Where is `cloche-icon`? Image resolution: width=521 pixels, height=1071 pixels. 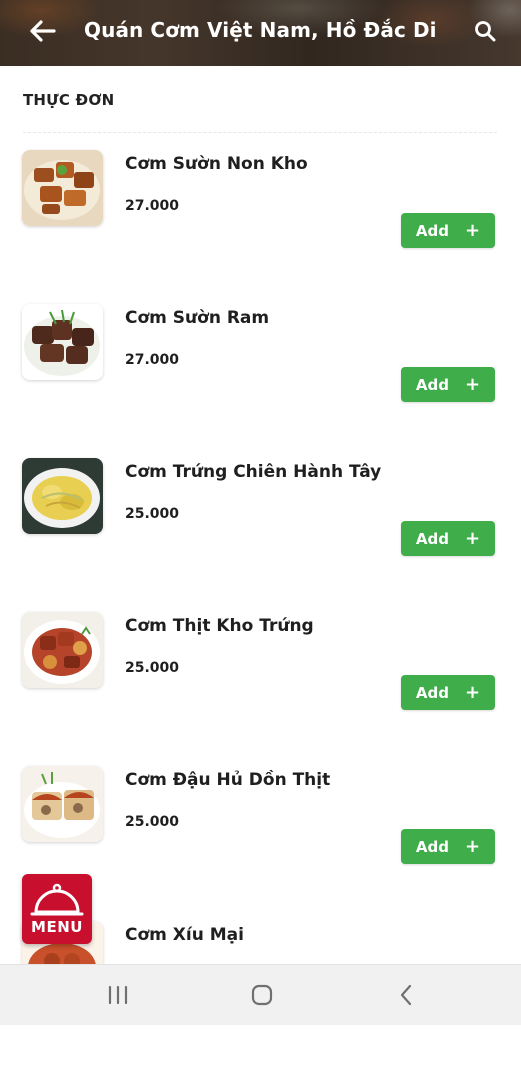
cloche-icon is located at coordinates (57, 899).